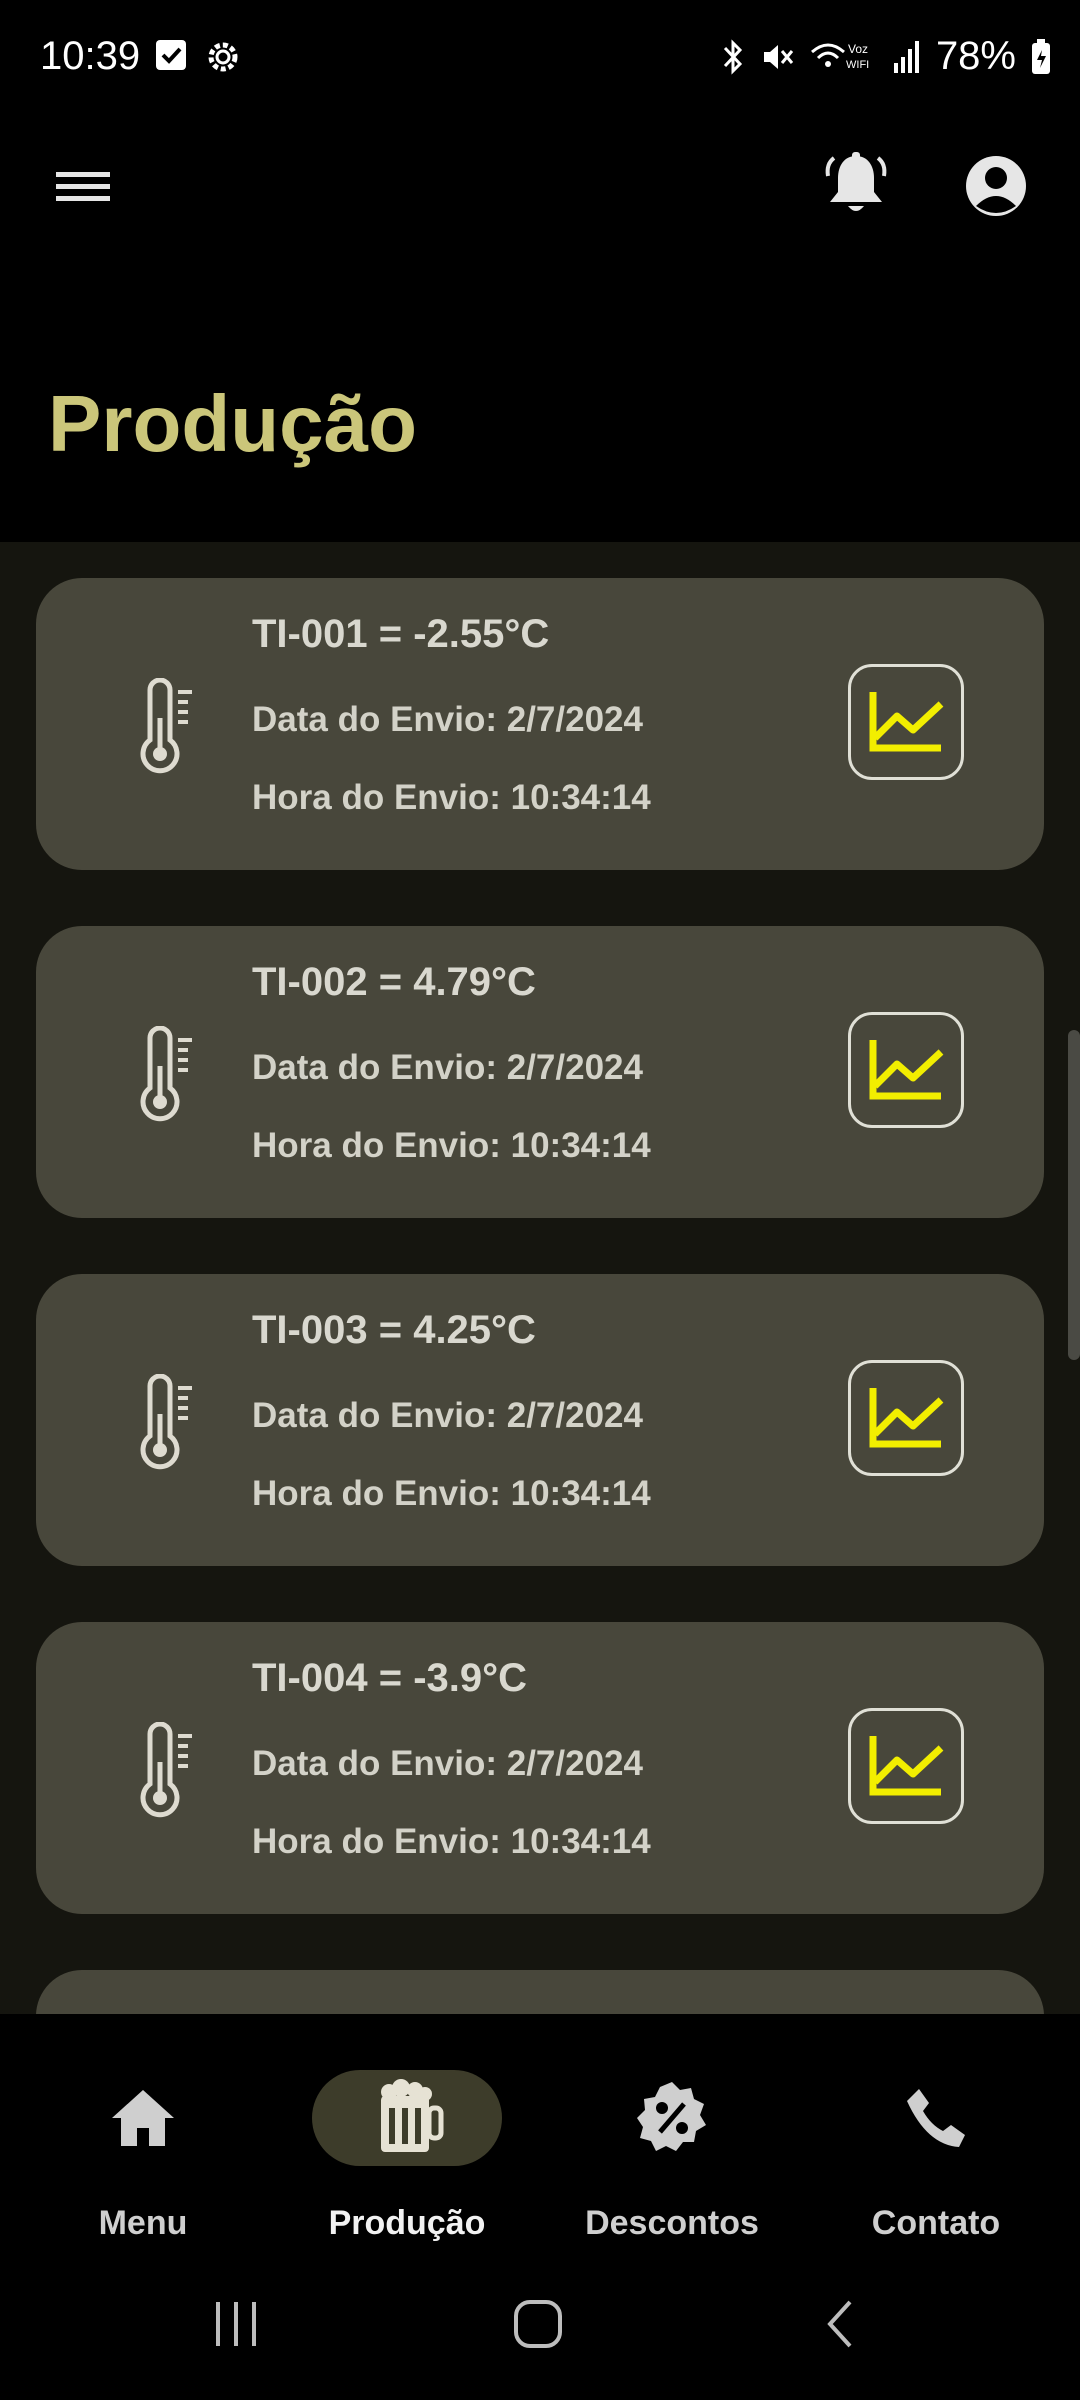 The height and width of the screenshot is (2400, 1080). Describe the element at coordinates (401, 634) in the screenshot. I see `sensor-reading: TI-001 = -2.55°C` at that location.